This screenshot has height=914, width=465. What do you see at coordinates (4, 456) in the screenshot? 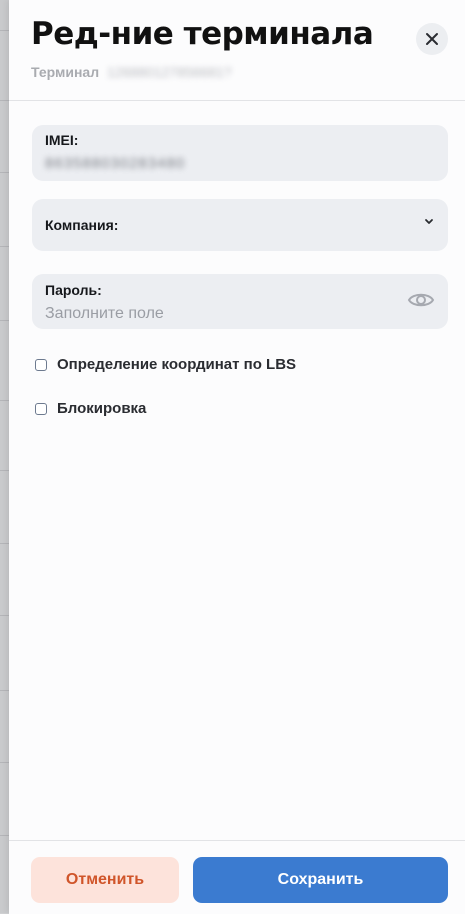
I see `backdrop` at bounding box center [4, 456].